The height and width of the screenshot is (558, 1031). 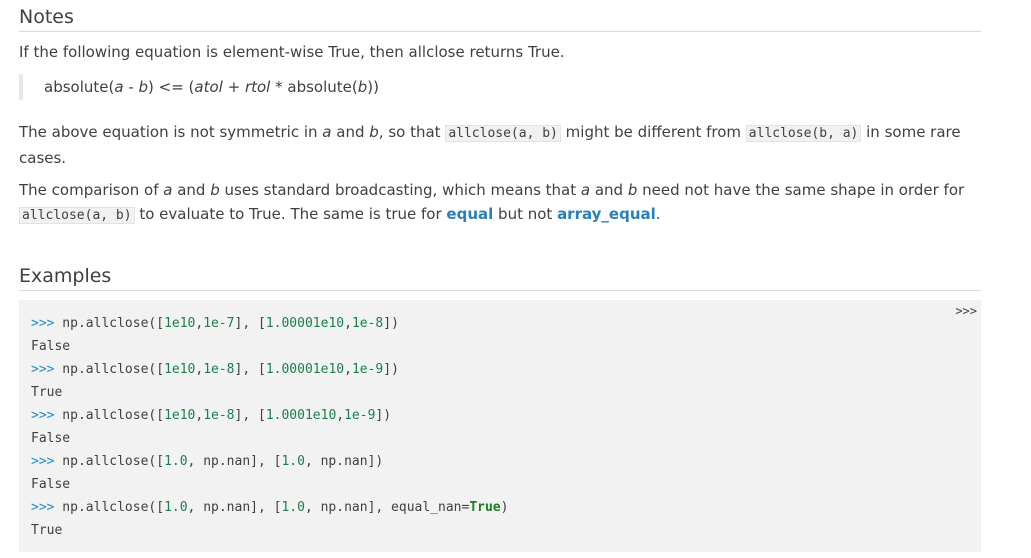 I want to click on eq-var-atol: atol, so click(x=208, y=87).